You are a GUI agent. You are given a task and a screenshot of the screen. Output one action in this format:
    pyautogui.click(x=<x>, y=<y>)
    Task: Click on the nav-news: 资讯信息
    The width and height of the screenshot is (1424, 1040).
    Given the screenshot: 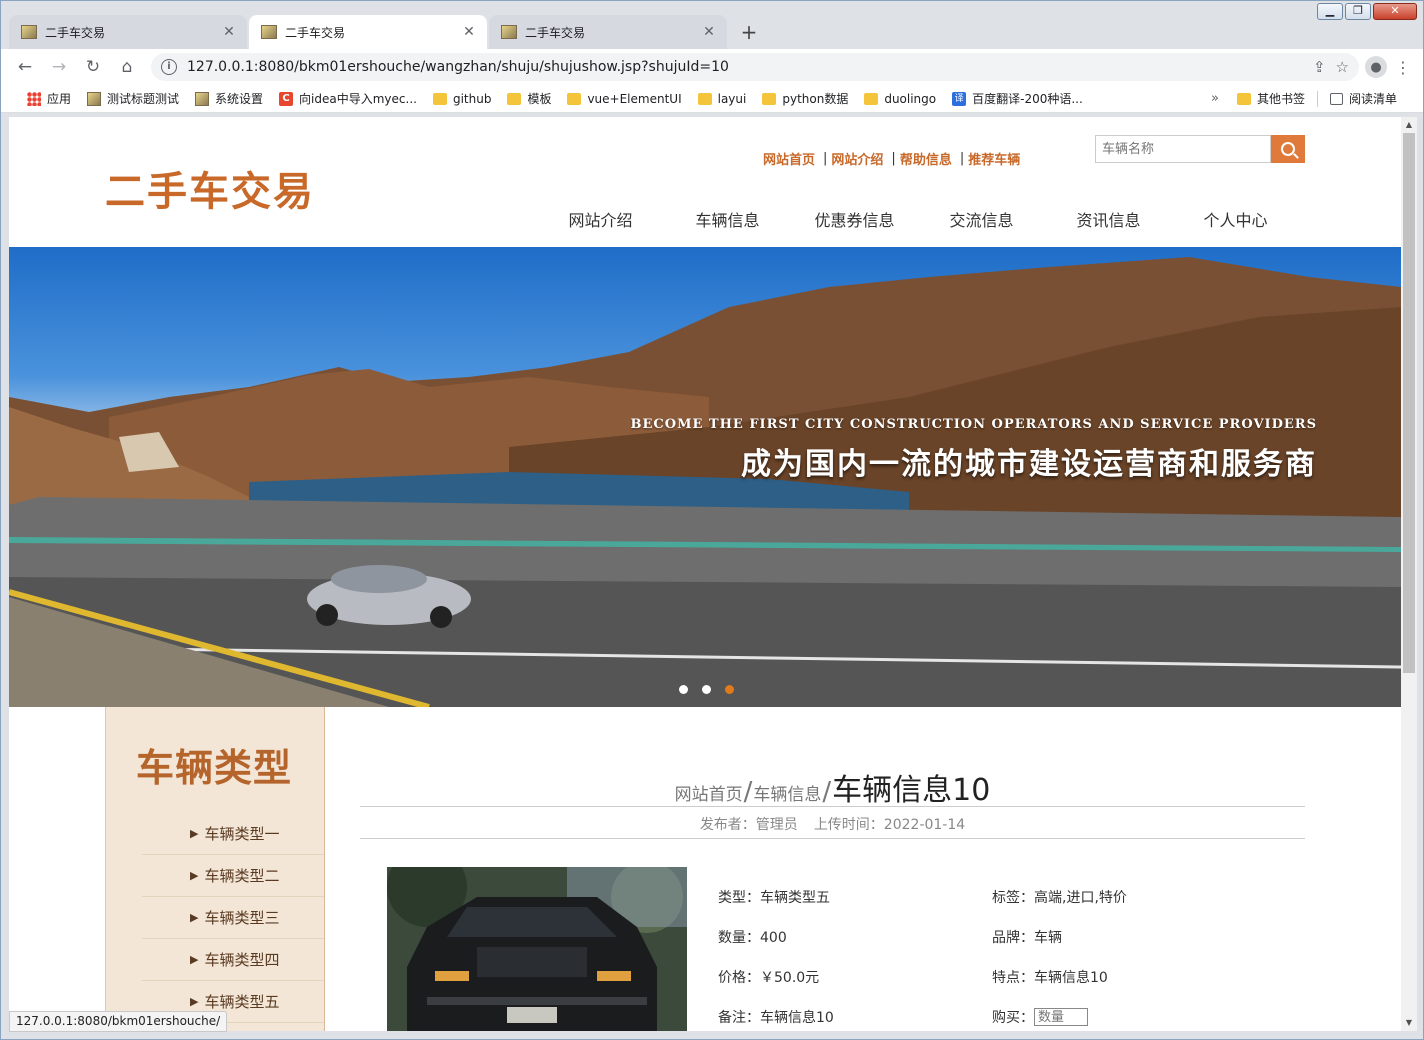 What is the action you would take?
    pyautogui.click(x=1108, y=219)
    